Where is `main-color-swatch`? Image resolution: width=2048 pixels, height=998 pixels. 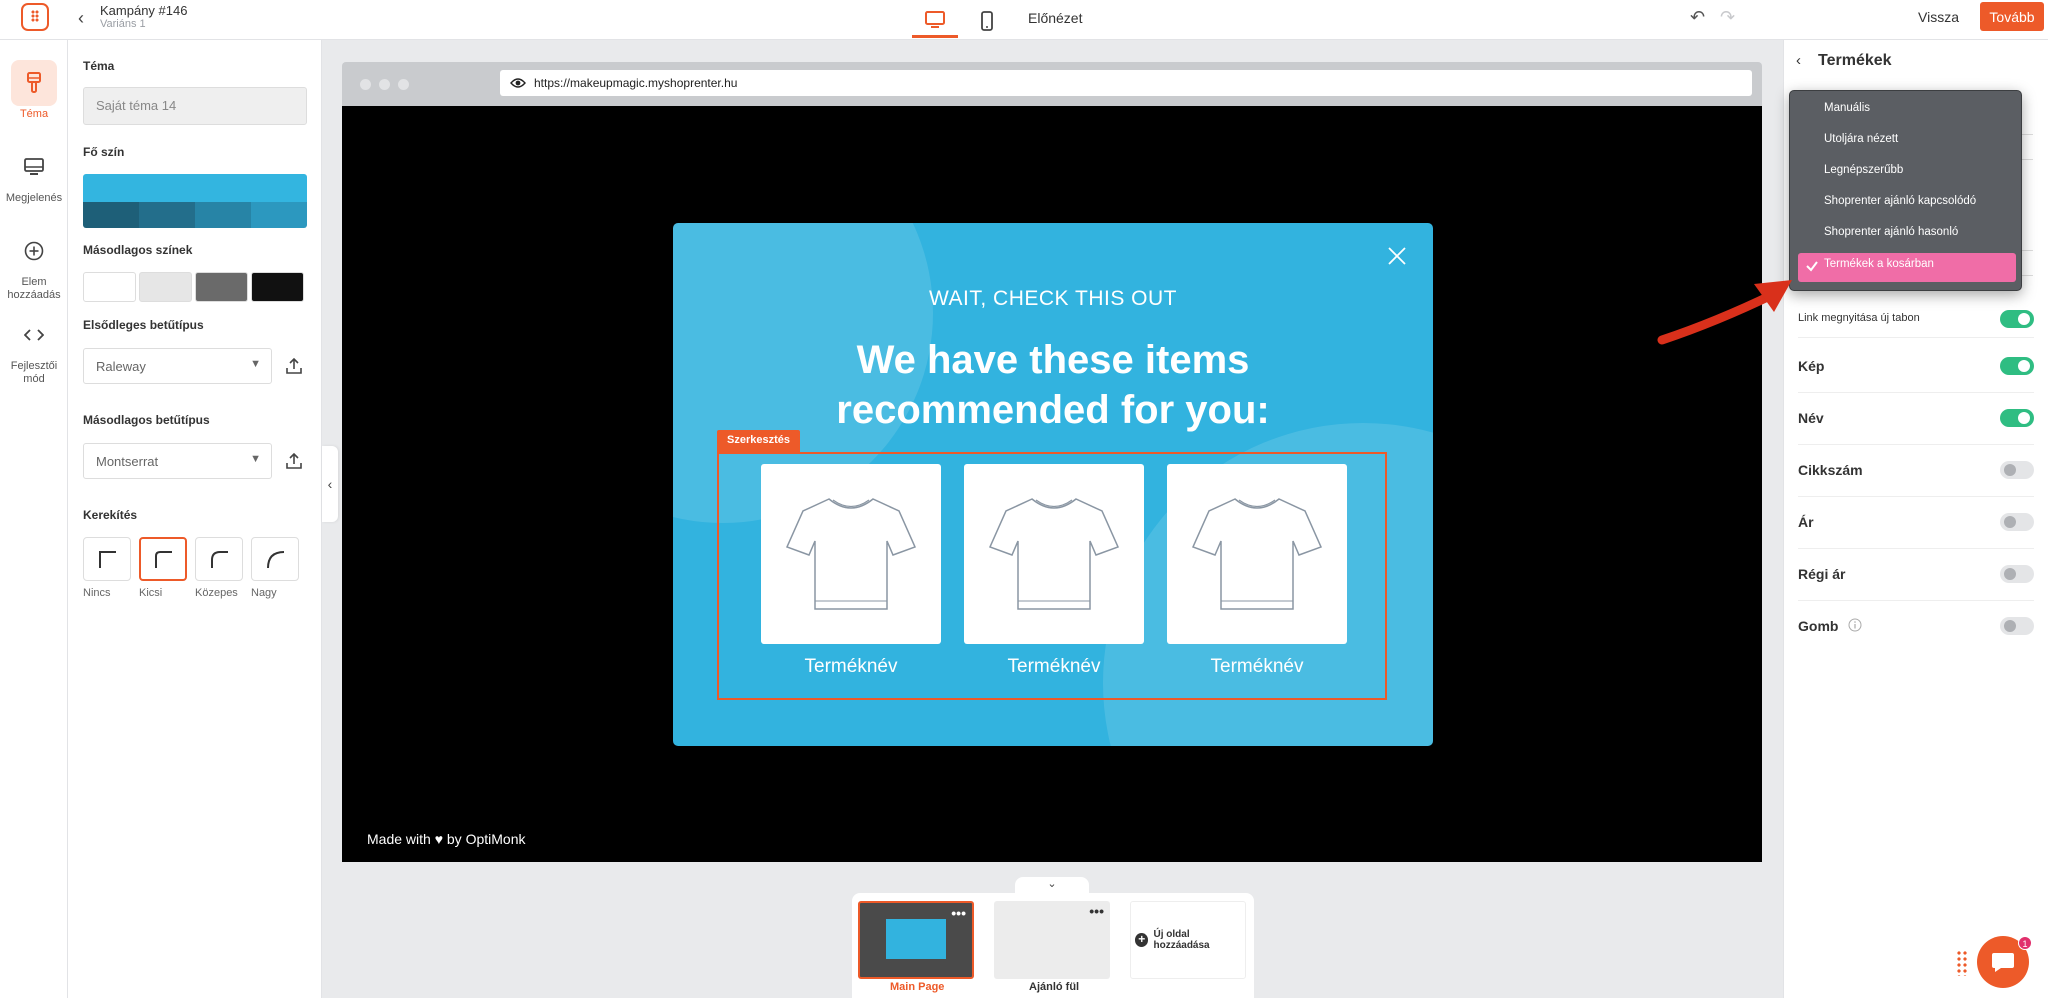
main-color-swatch is located at coordinates (195, 188).